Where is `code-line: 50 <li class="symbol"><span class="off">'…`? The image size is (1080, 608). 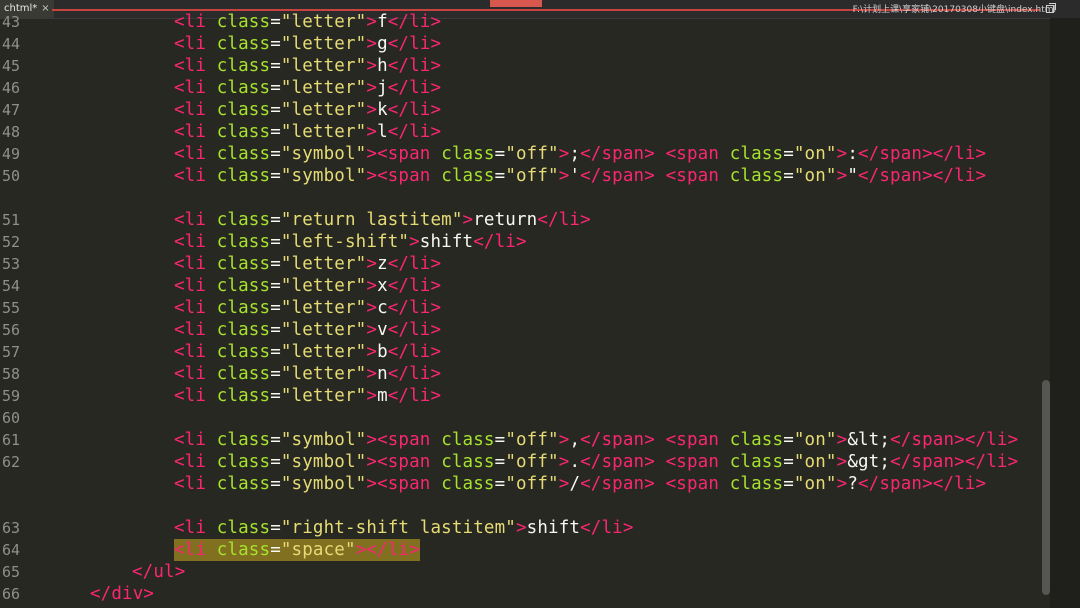
code-line: 50 <li class="symbol"><span class="off">'… is located at coordinates (525, 176).